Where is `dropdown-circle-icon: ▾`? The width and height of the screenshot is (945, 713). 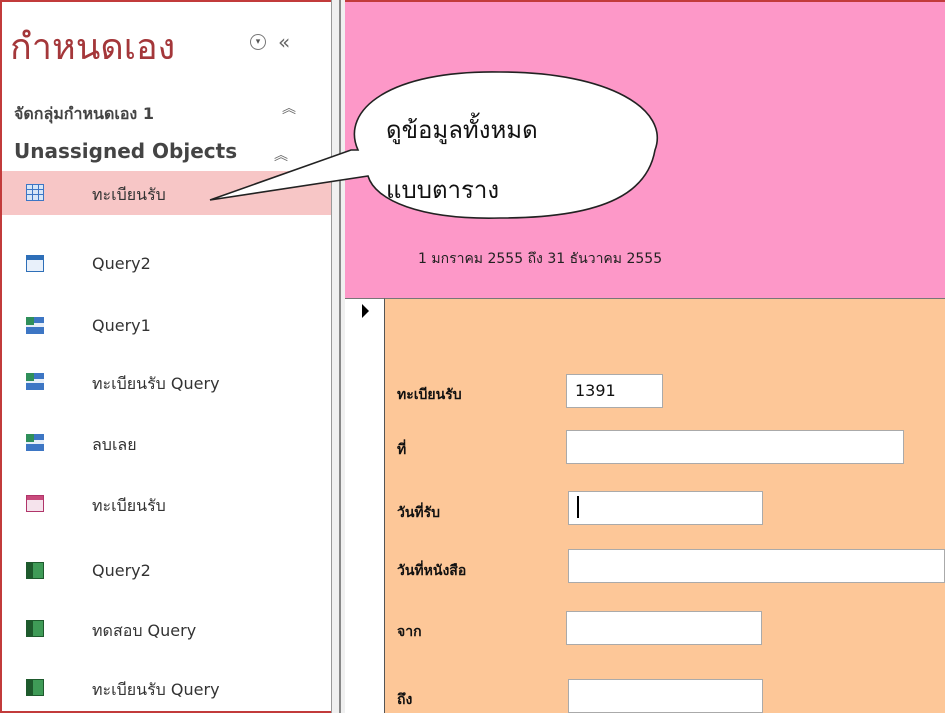 dropdown-circle-icon: ▾ is located at coordinates (258, 42).